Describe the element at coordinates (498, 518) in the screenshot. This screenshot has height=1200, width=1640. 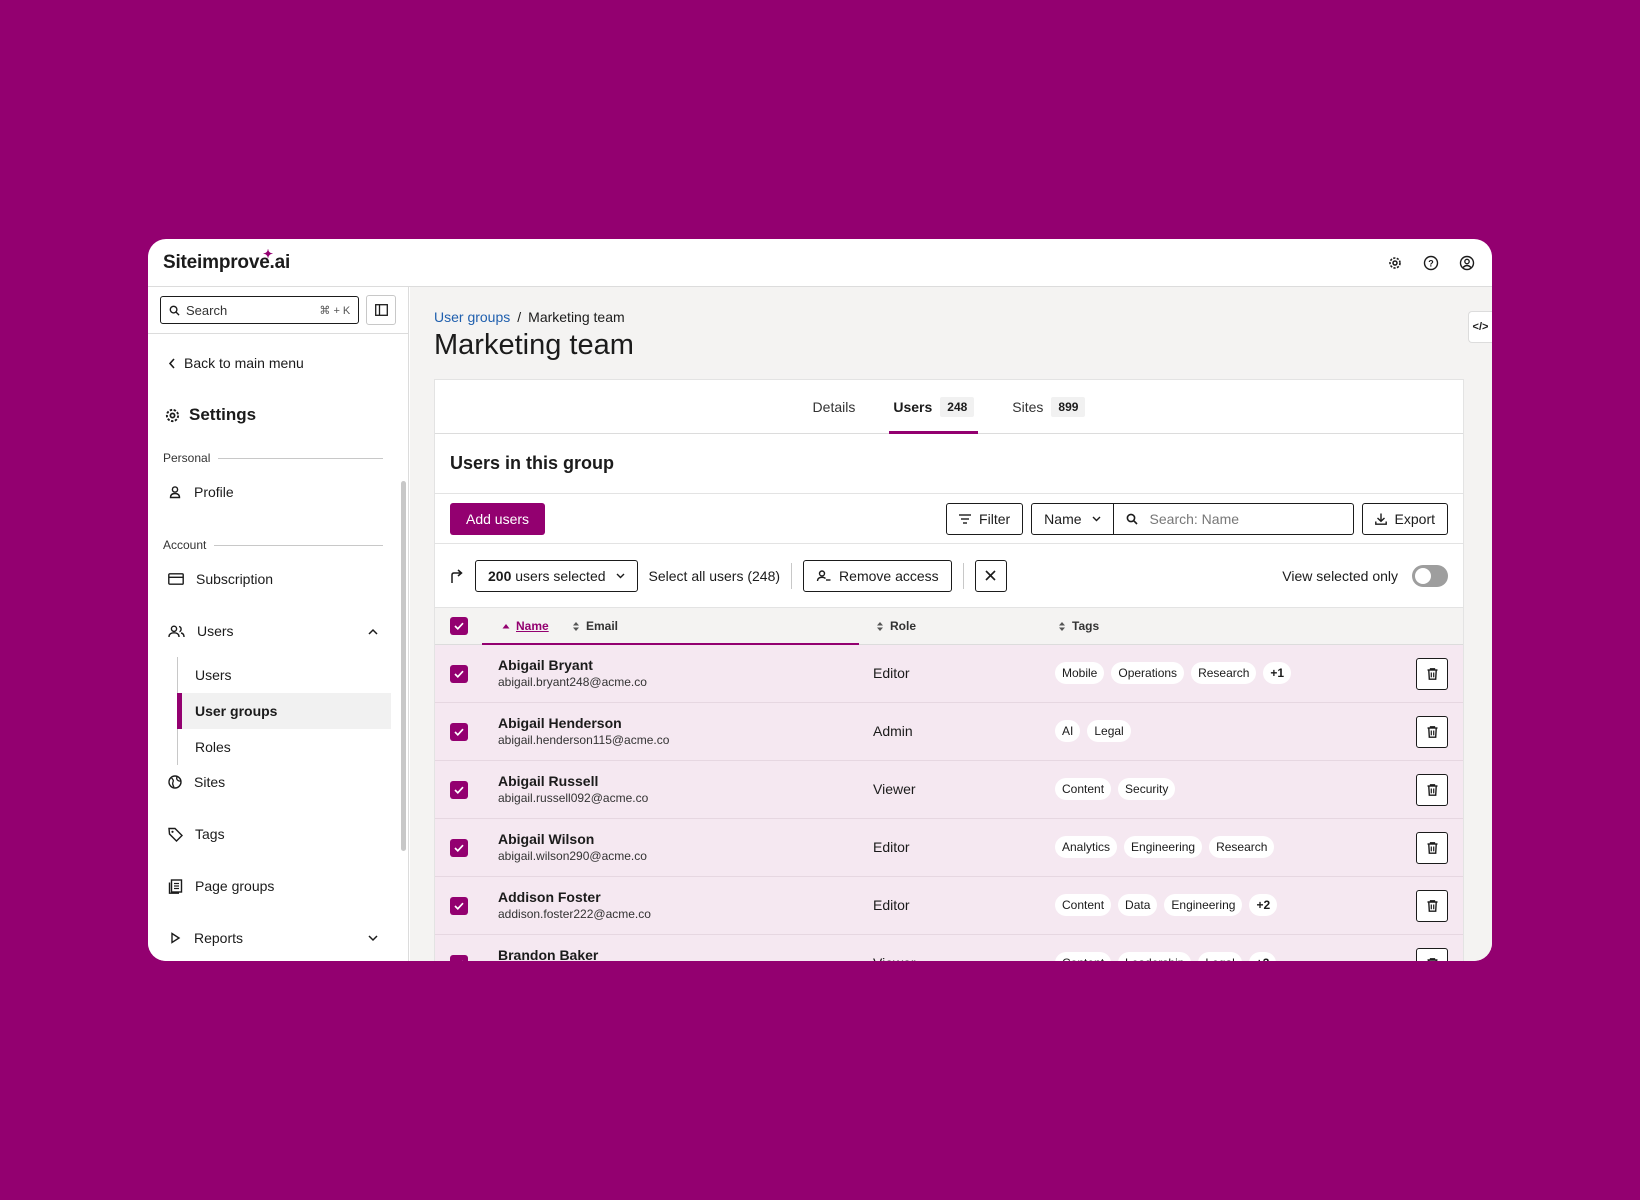
I see `add-users-button: Add users` at that location.